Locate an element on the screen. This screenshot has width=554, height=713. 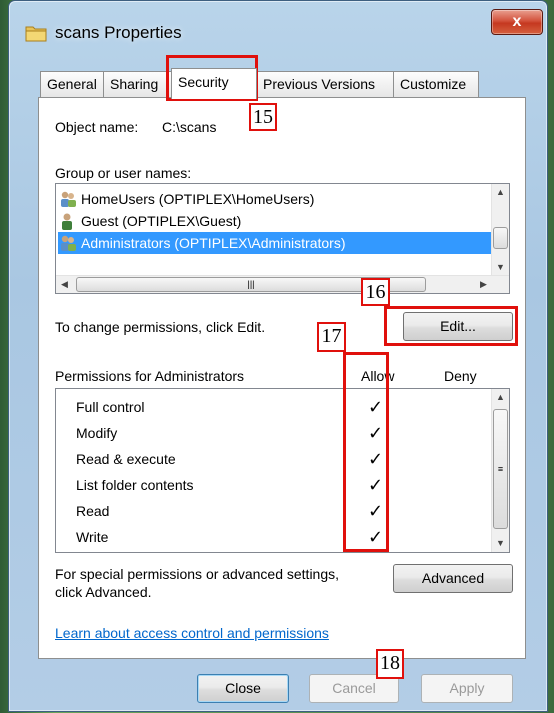
permission-row: Write is located at coordinates (92, 537).